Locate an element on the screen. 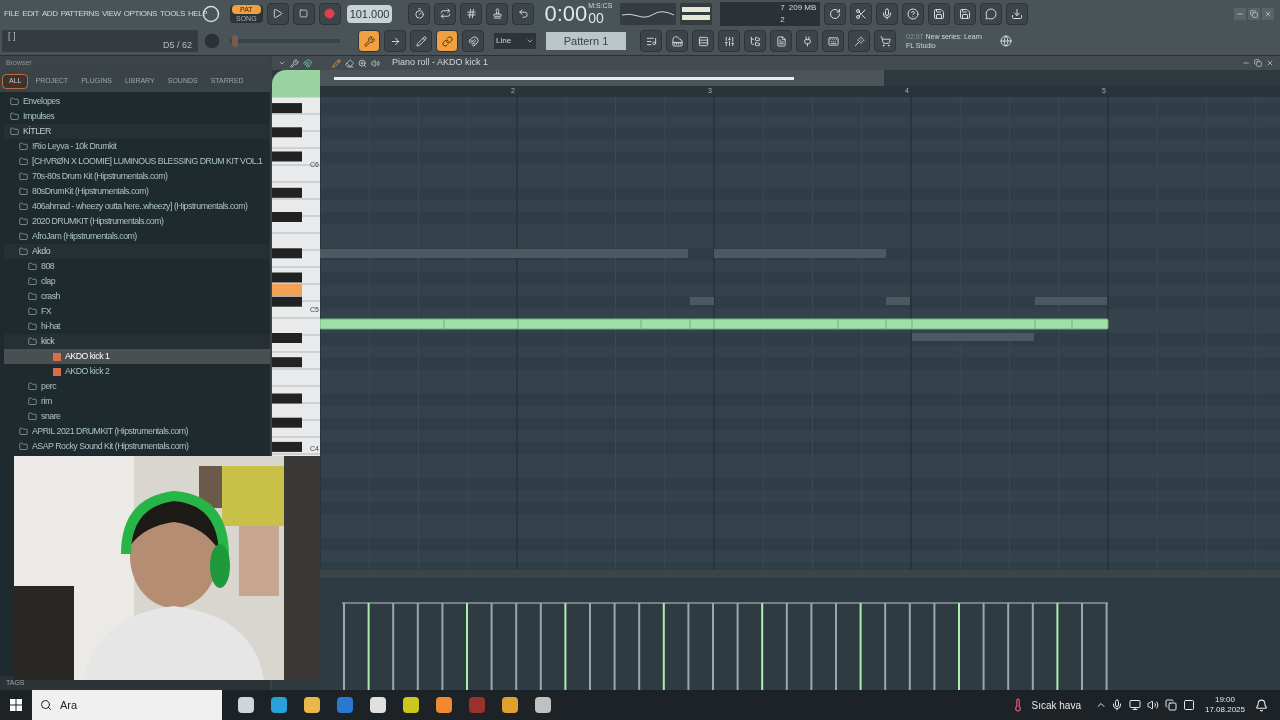  device-icon is located at coordinates (1170, 705).